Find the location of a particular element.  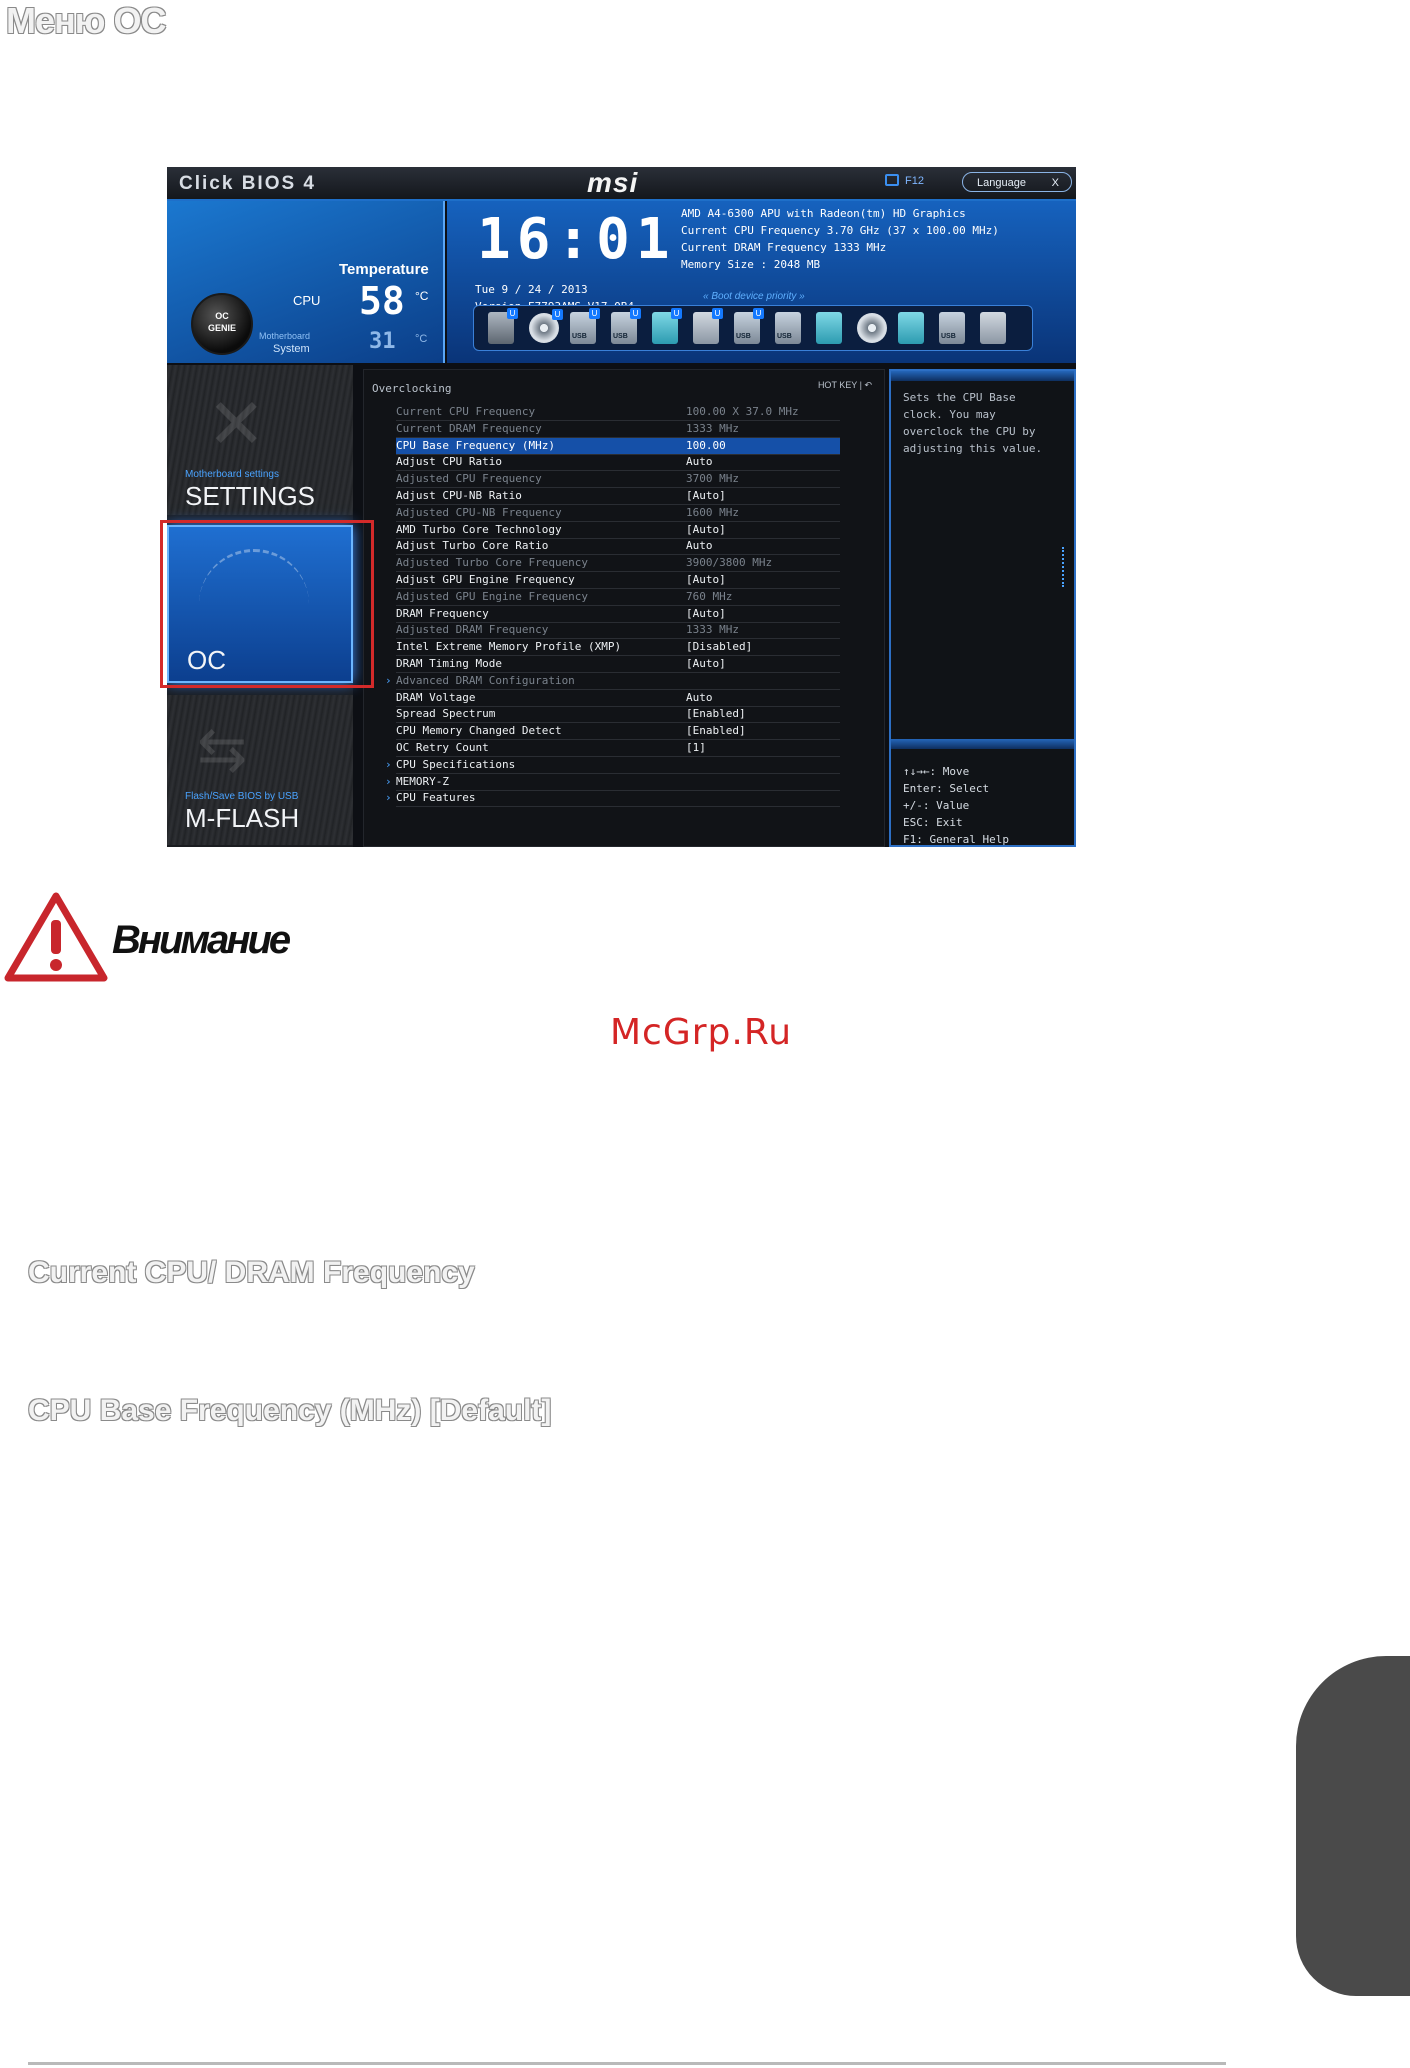

oc-genie-button: OC GENIE is located at coordinates (222, 324).